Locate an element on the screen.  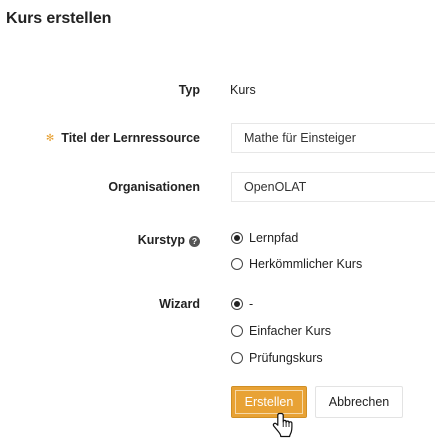
typ-label: Typ is located at coordinates (189, 90).